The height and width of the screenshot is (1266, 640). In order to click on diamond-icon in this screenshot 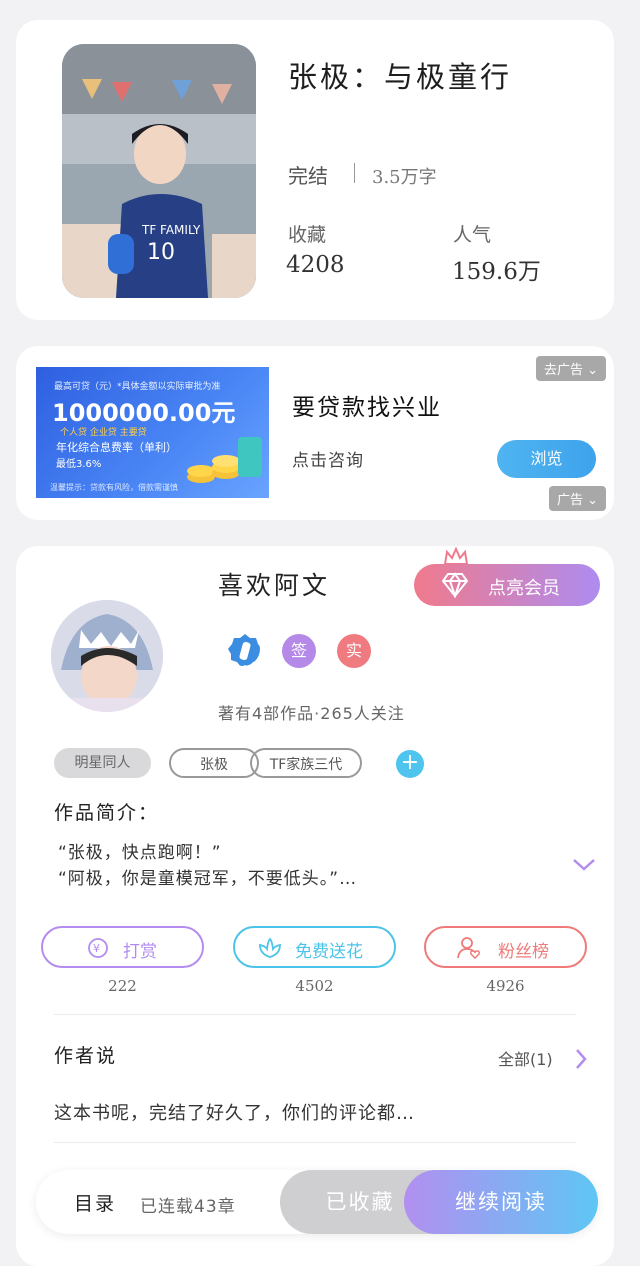, I will do `click(455, 585)`.